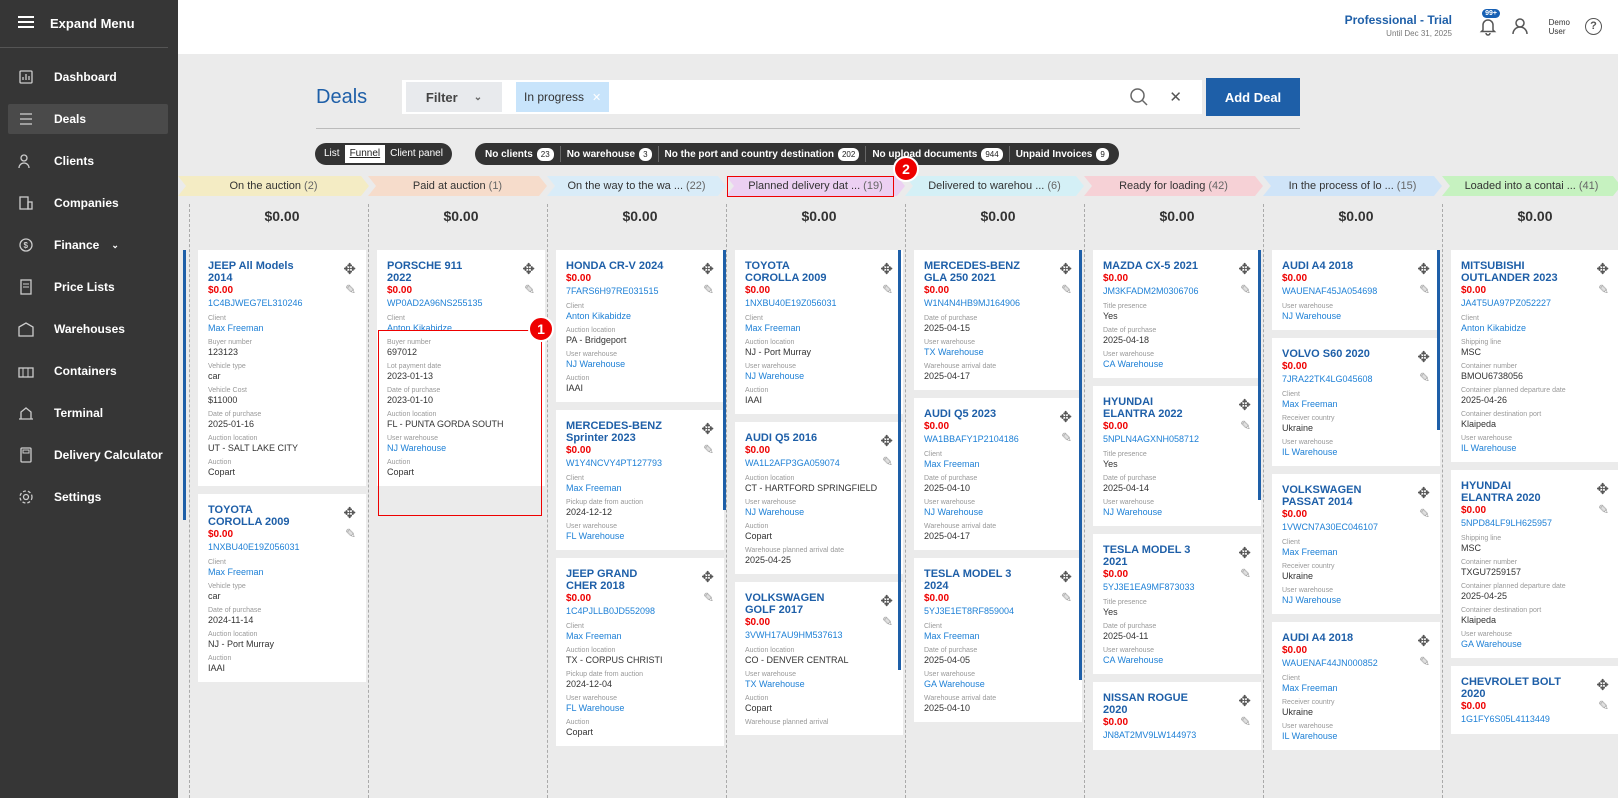  Describe the element at coordinates (1357, 527) in the screenshot. I see `deal-vin: 1VWCN7A30EC046107` at that location.